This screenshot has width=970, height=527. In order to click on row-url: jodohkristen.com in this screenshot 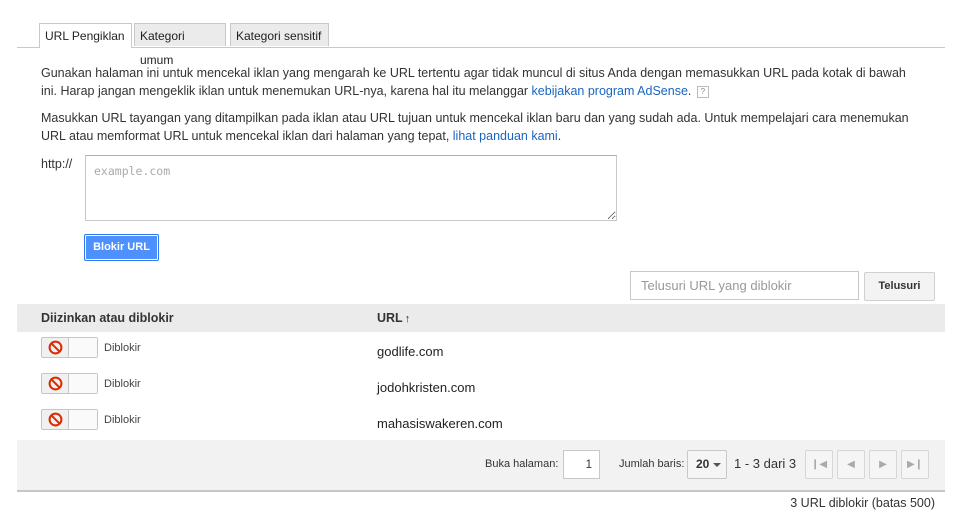, I will do `click(426, 387)`.